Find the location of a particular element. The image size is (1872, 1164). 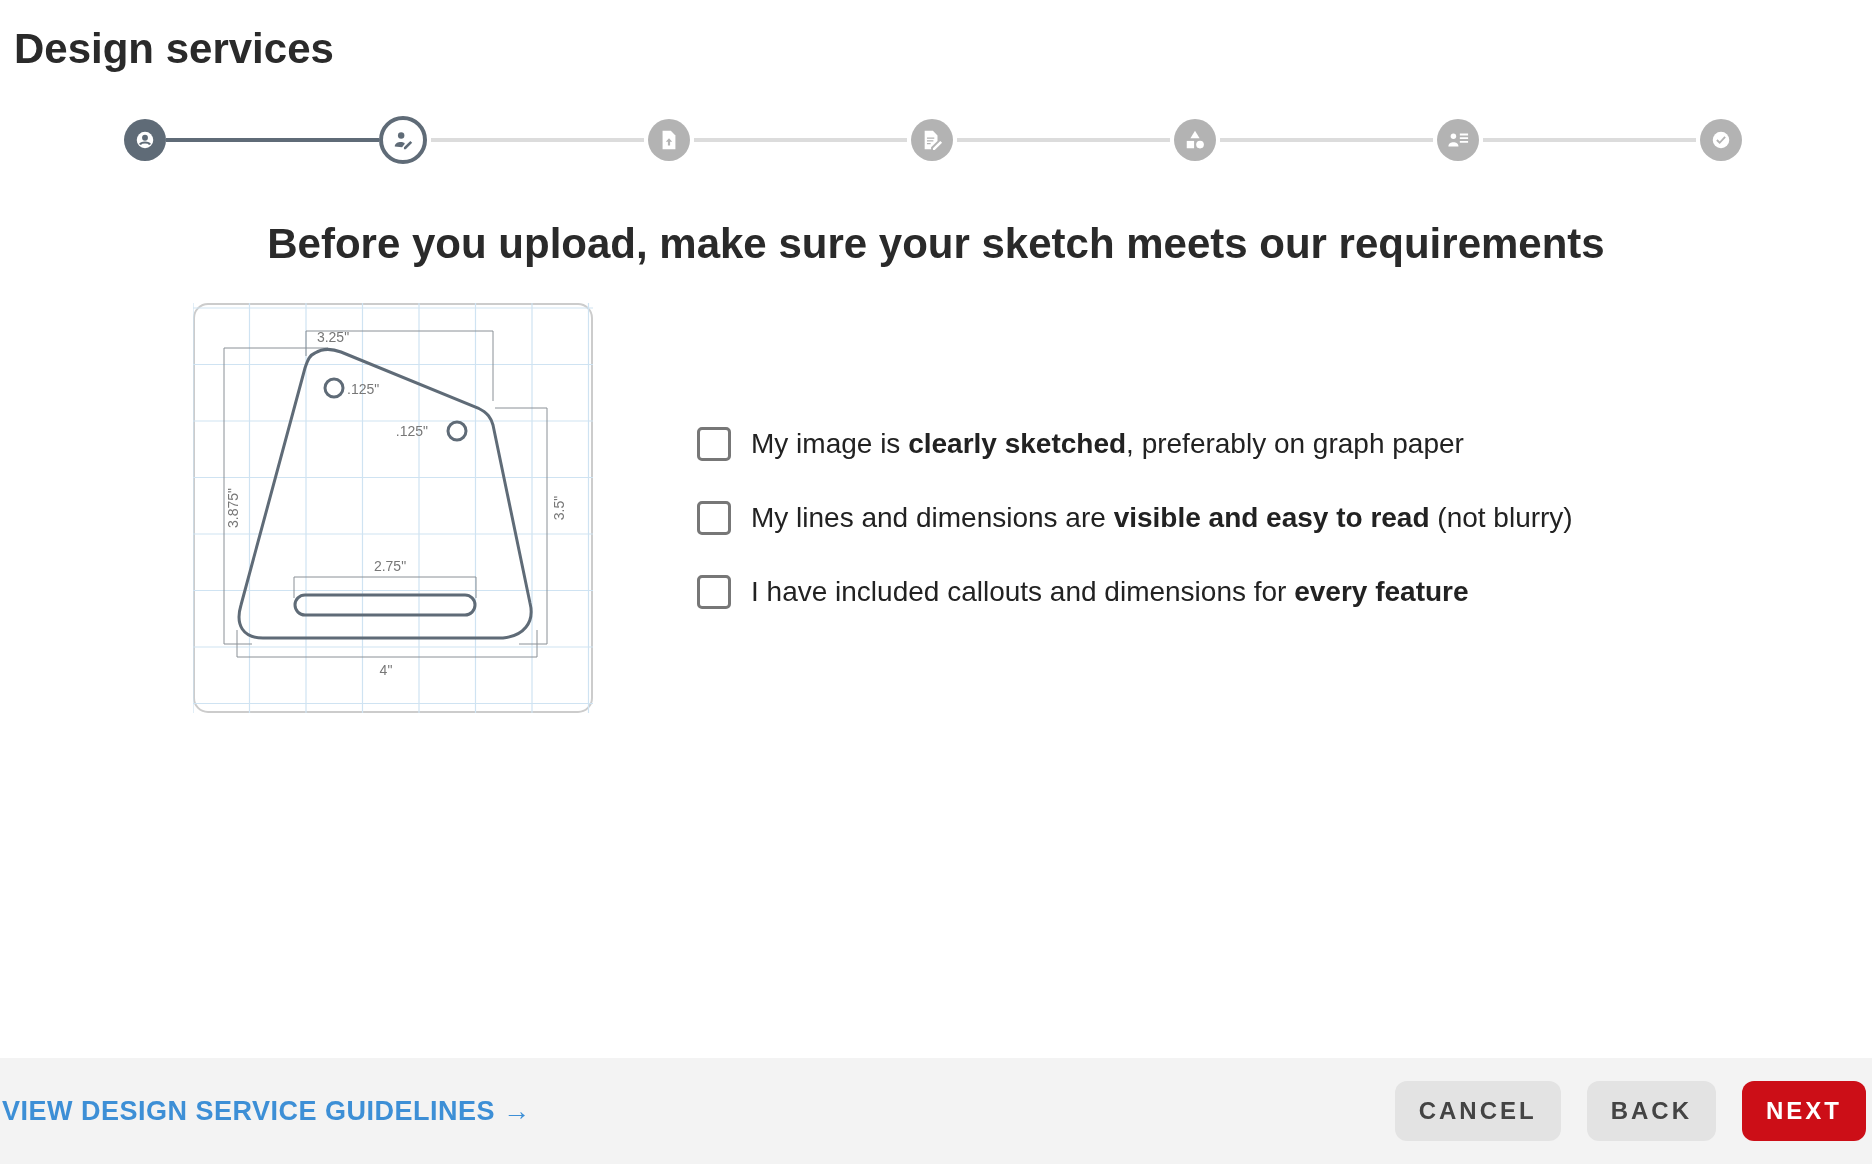

requirement-text: My lines and dimensions are visible and easy to read (not blurry) is located at coordinates (1162, 518).